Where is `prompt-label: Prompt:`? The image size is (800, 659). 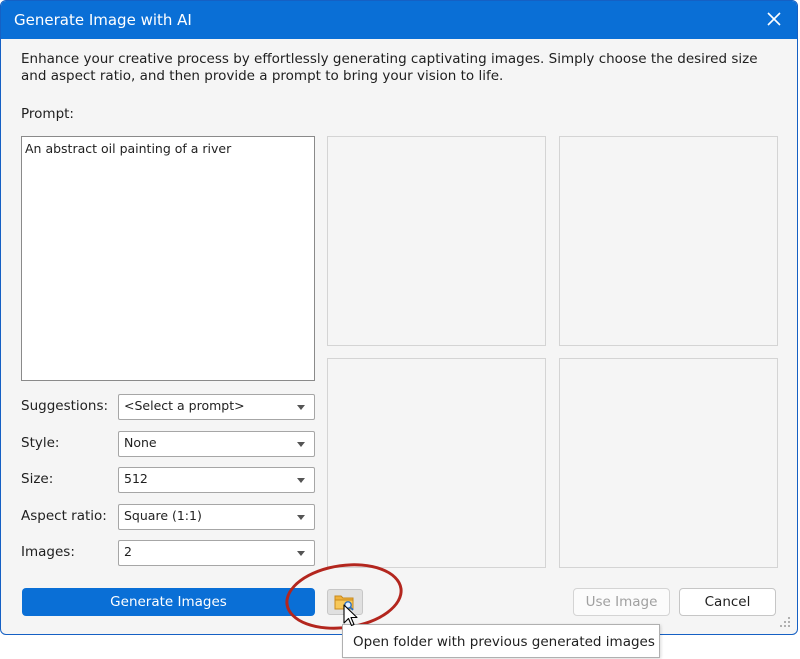 prompt-label: Prompt: is located at coordinates (47, 114).